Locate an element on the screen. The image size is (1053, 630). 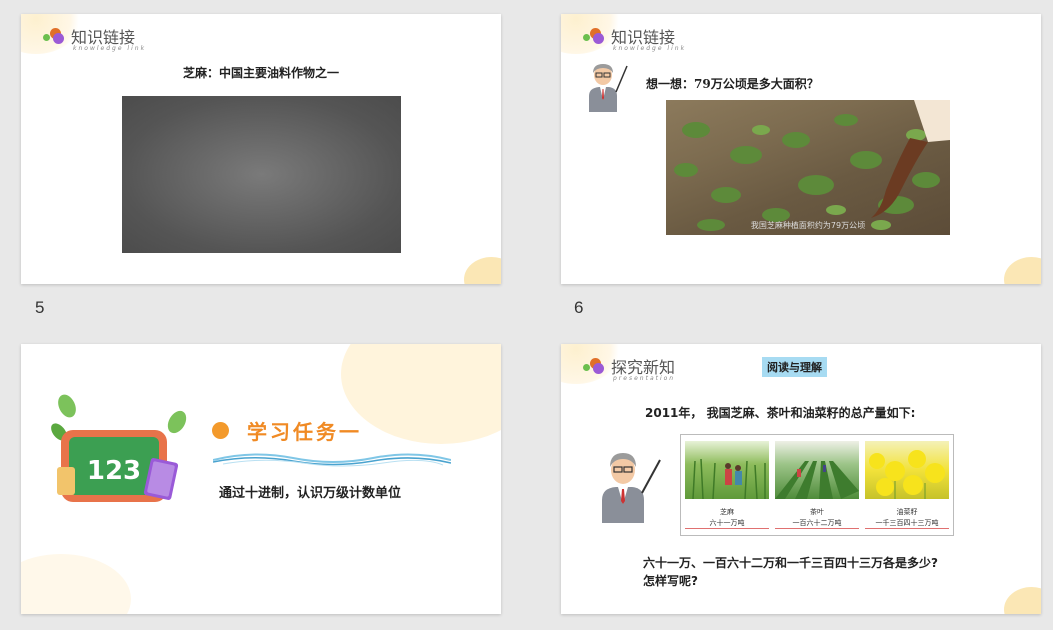
sesame-photo is located at coordinates (727, 470).